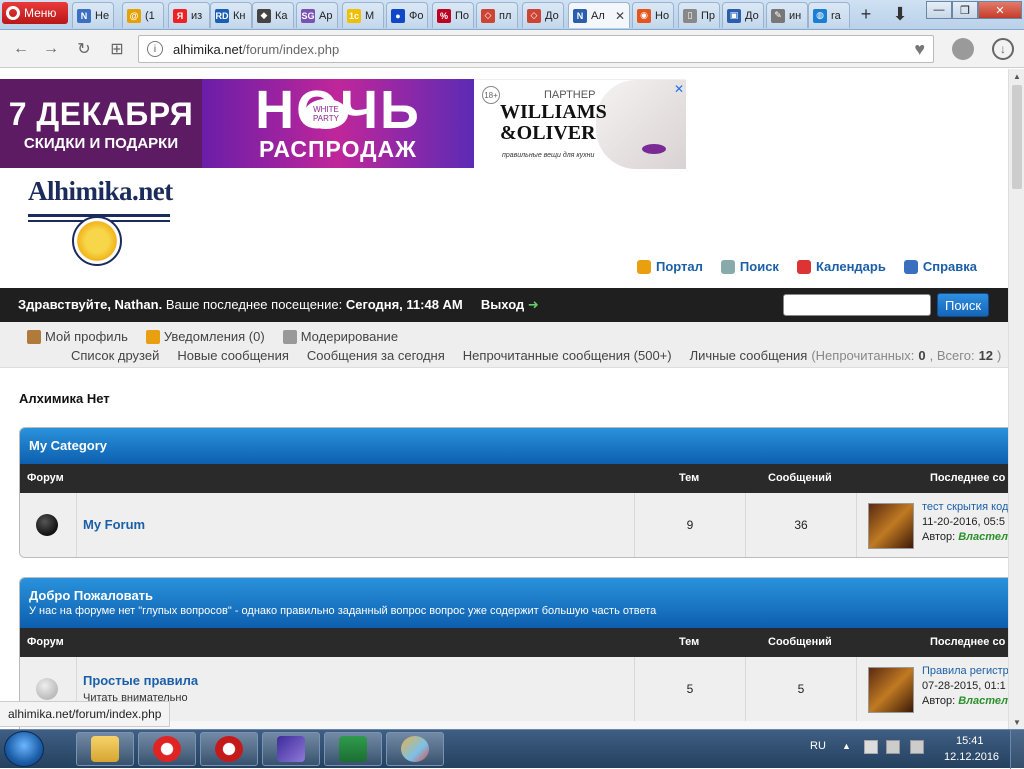  Describe the element at coordinates (117, 49) in the screenshot. I see `speed-dial-button: ⊞` at that location.